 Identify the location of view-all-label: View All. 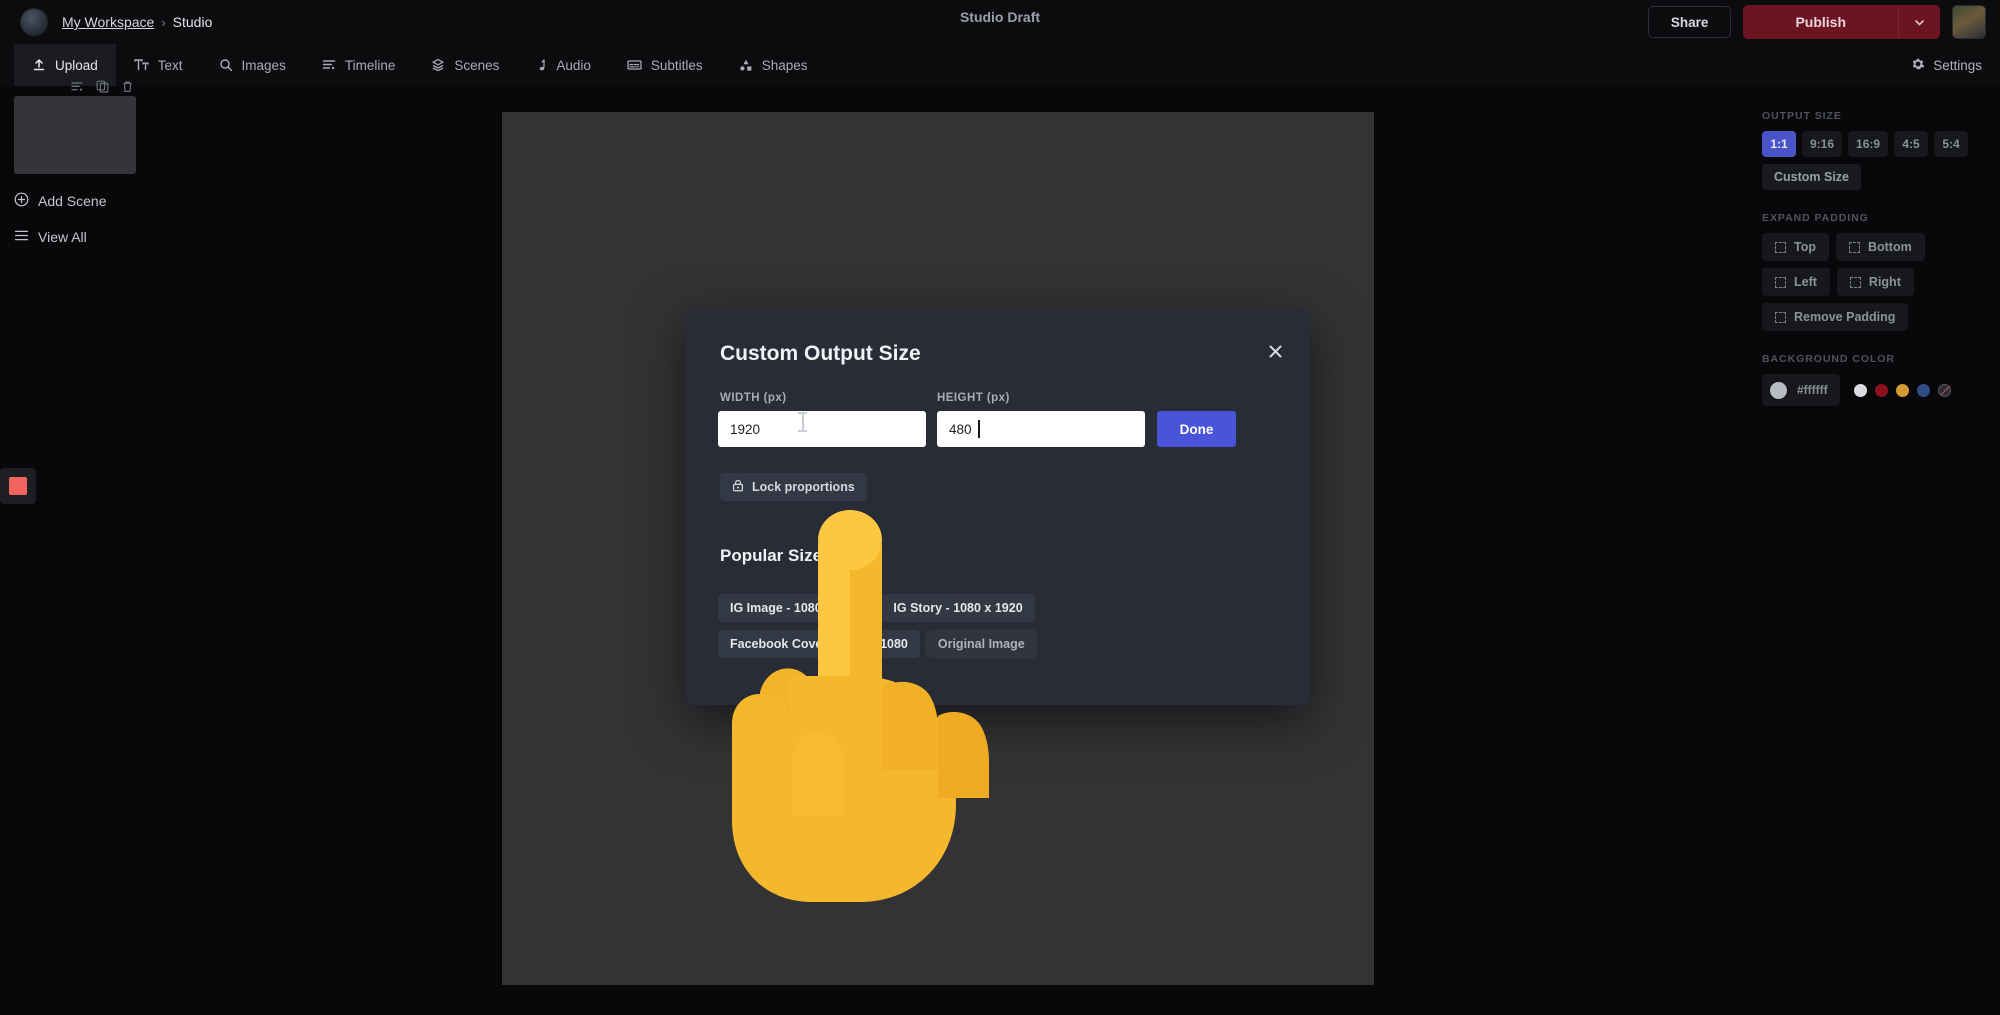
(62, 237).